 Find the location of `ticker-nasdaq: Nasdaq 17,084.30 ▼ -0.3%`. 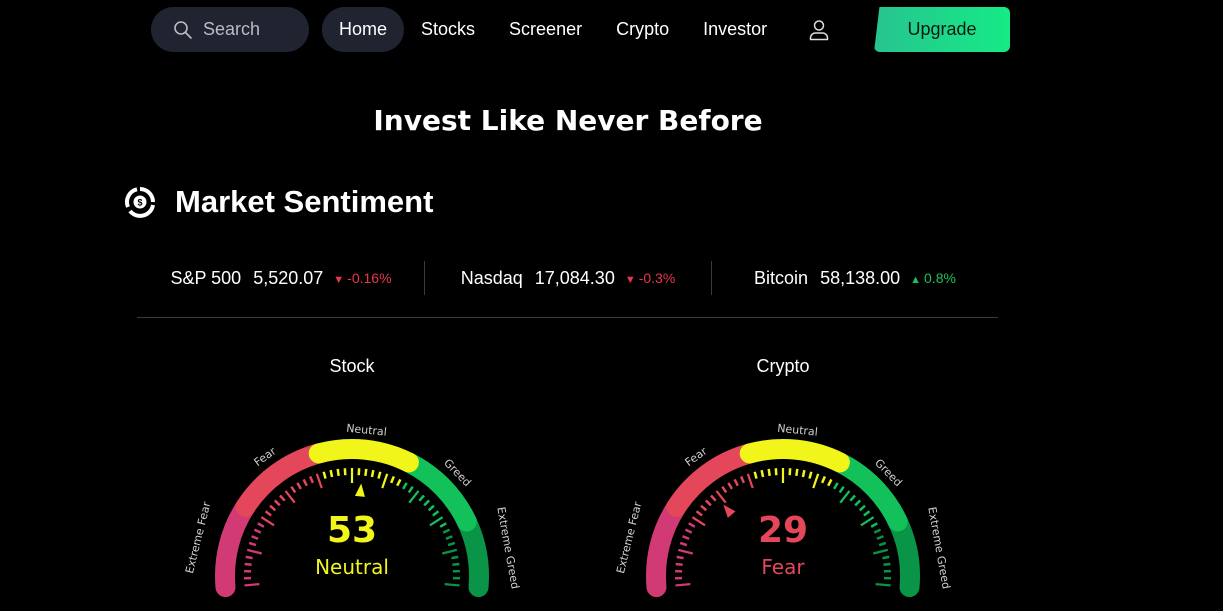

ticker-nasdaq: Nasdaq 17,084.30 ▼ -0.3% is located at coordinates (568, 278).